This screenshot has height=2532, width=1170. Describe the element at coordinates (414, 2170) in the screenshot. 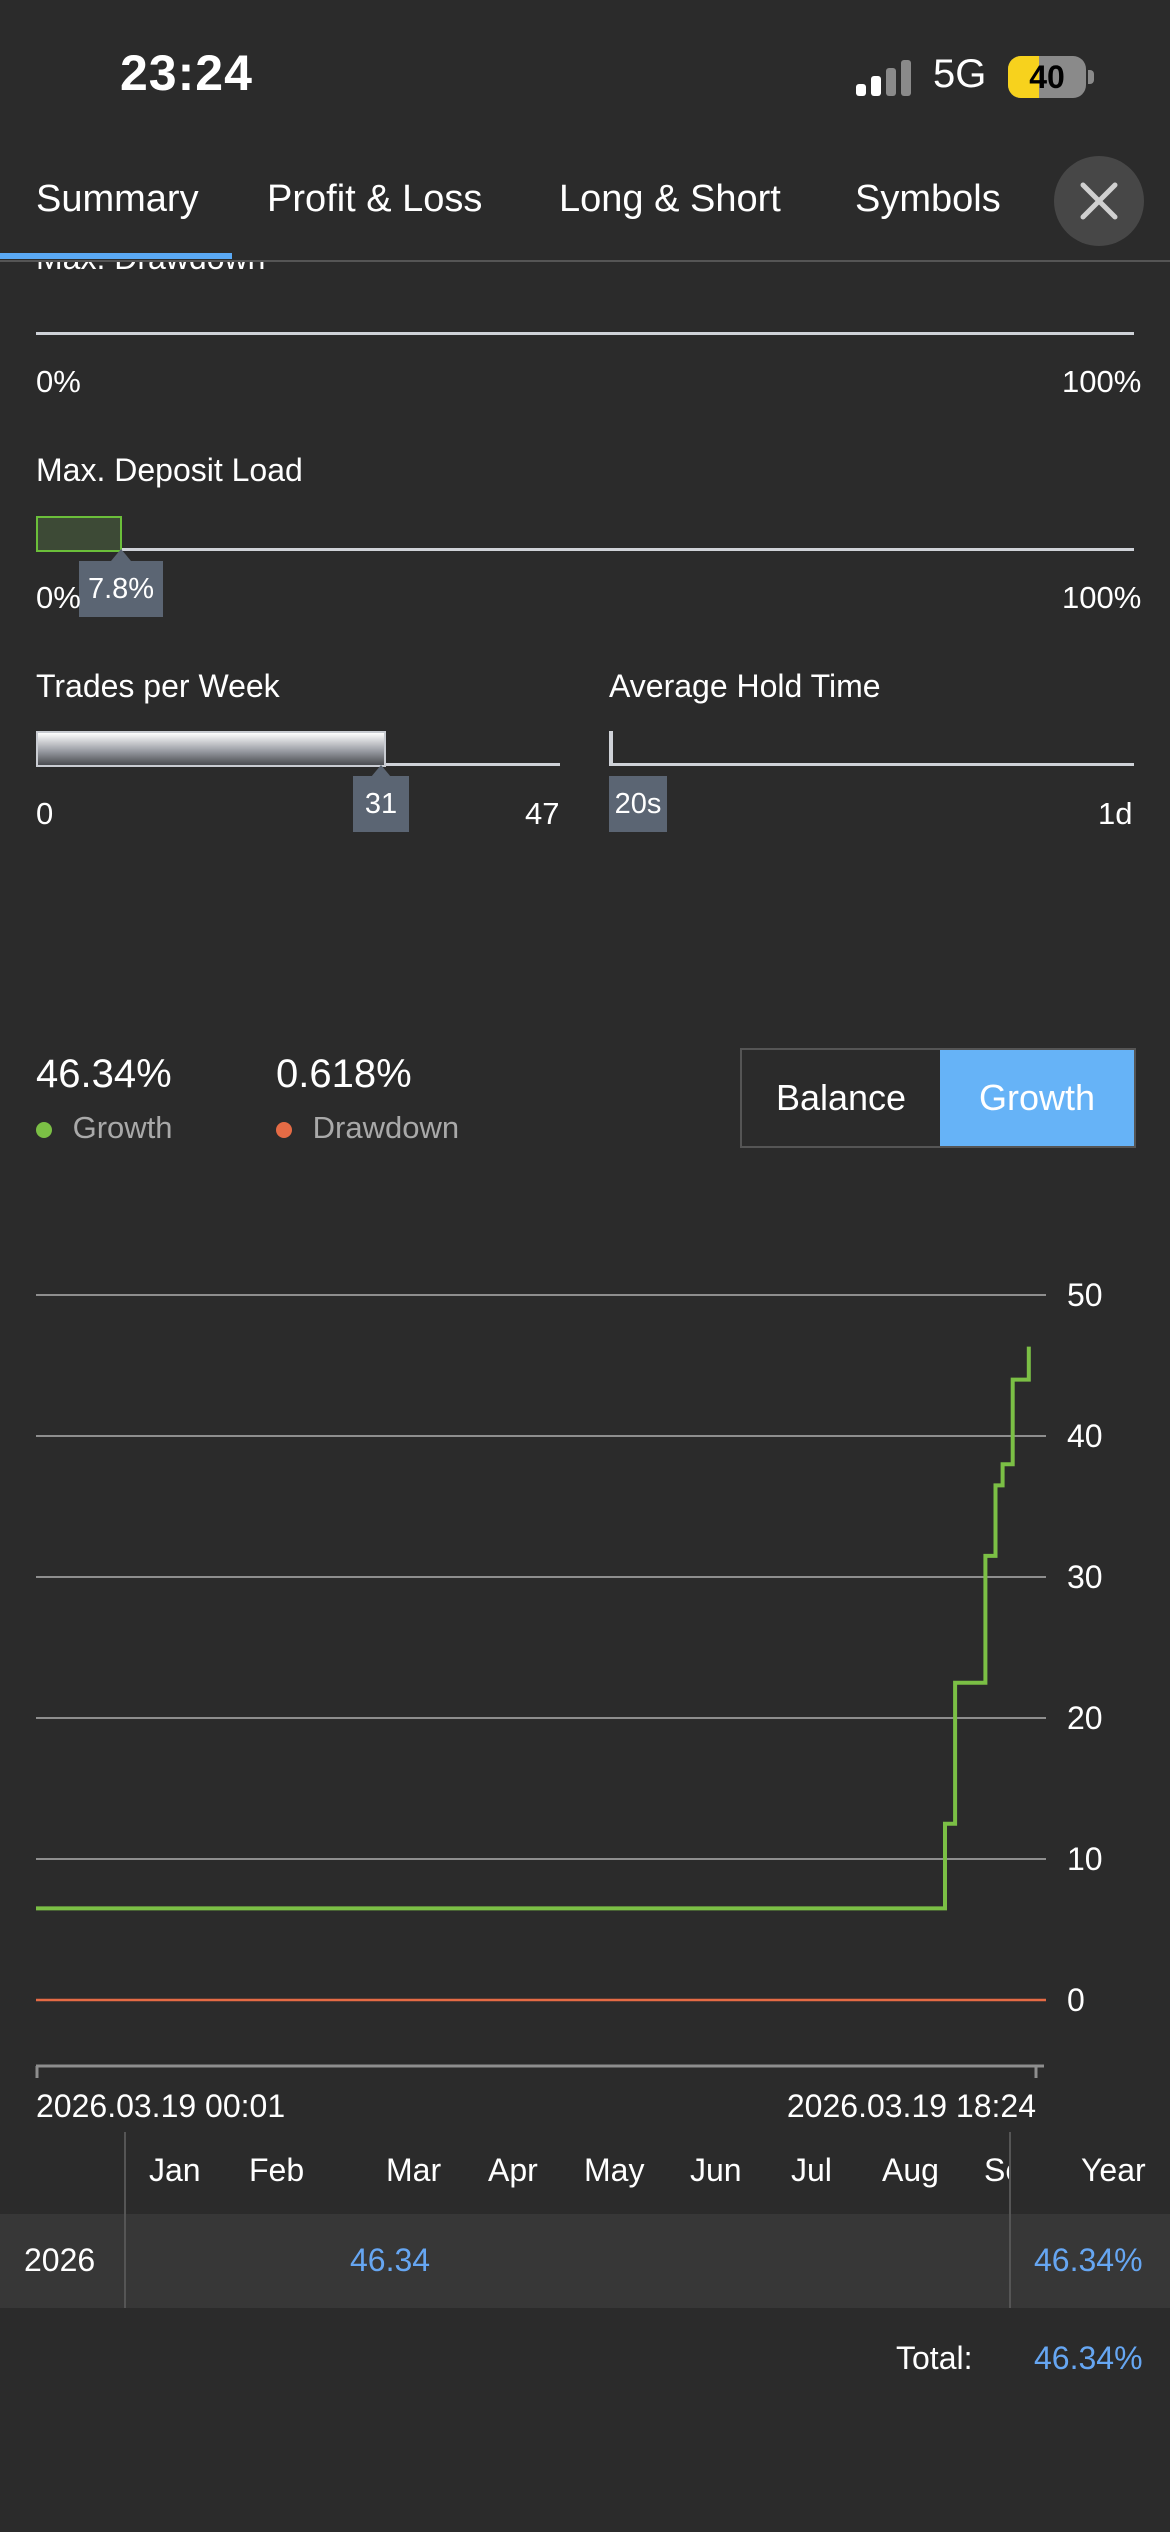

I see `month-mar: Mar` at that location.